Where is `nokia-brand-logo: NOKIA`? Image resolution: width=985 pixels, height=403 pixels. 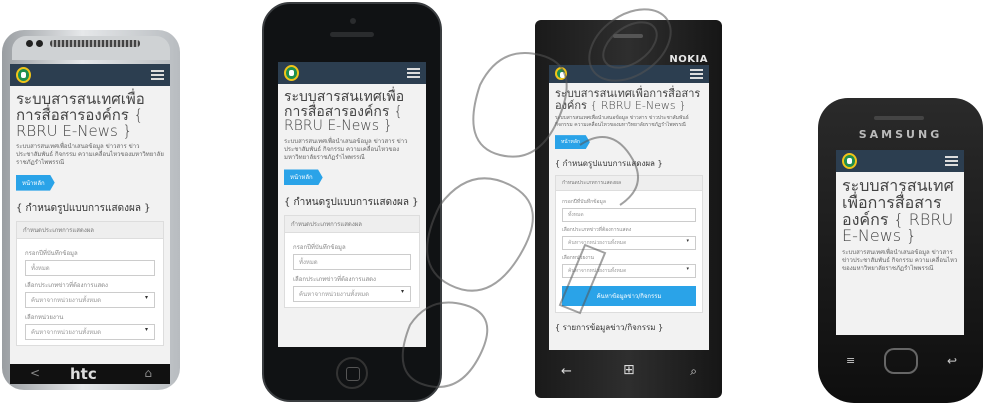
nokia-brand-logo: NOKIA is located at coordinates (688, 59).